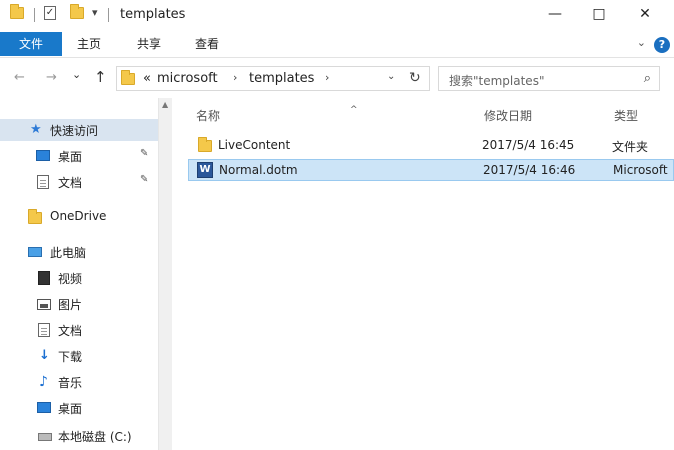 This screenshot has height=450, width=674. What do you see at coordinates (165, 274) in the screenshot?
I see `navigation-scrollbar: ▲` at bounding box center [165, 274].